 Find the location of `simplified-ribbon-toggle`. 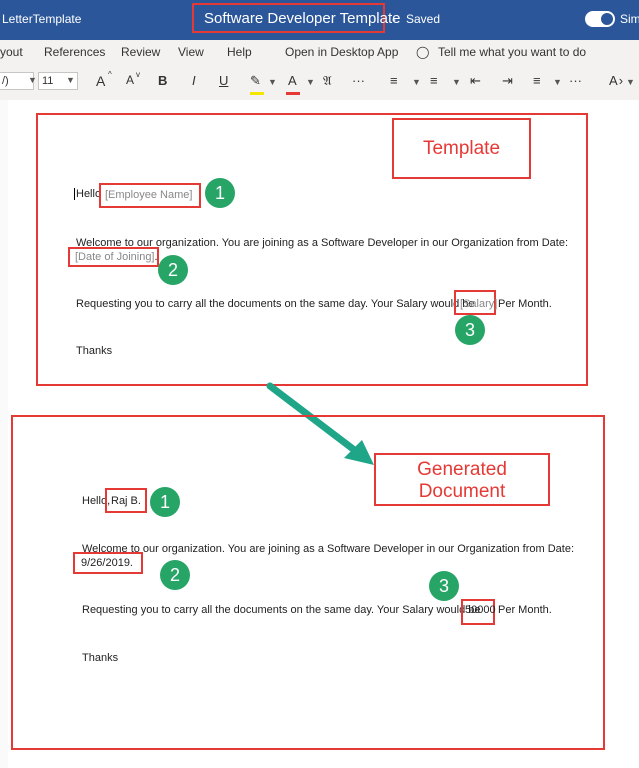

simplified-ribbon-toggle is located at coordinates (600, 19).